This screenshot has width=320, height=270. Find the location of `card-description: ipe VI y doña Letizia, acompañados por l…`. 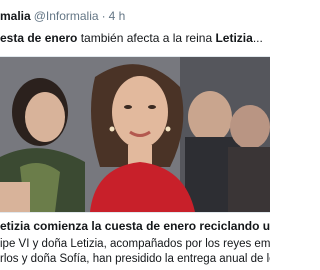

card-description: ipe VI y doña Letizia, acompañados por l… is located at coordinates (135, 252).